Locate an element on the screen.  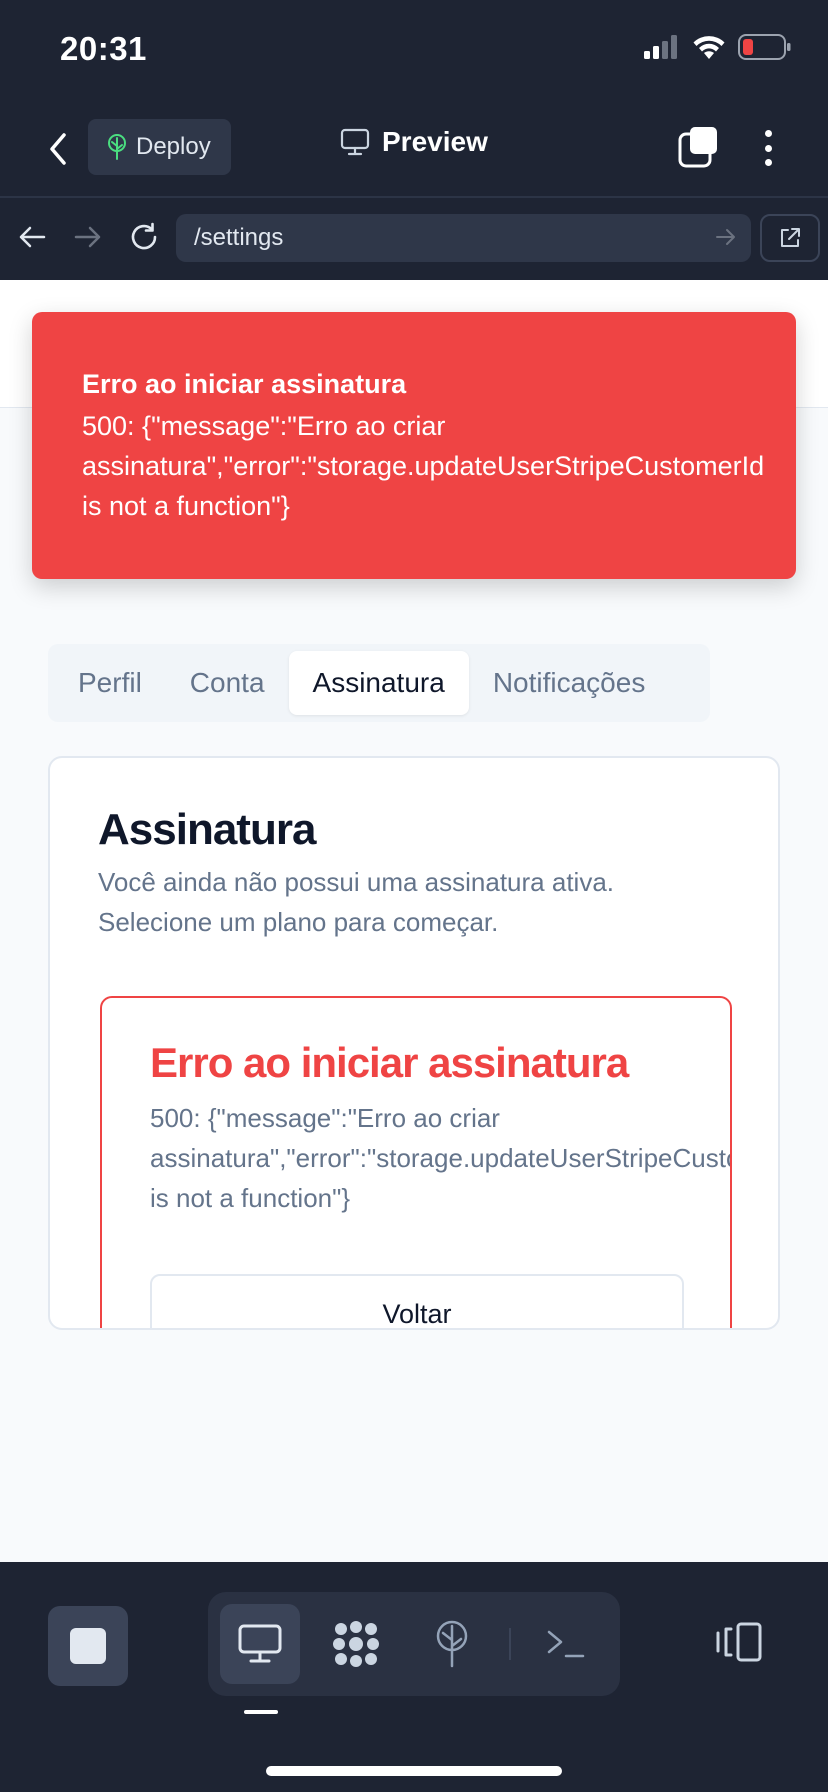
browser-forward-button is located at coordinates (88, 237).